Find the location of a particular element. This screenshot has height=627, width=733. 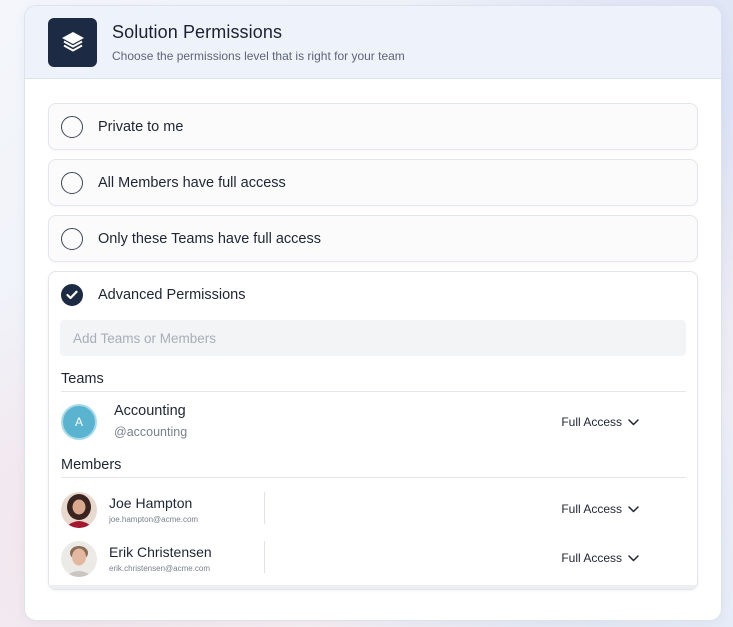

option-label: All Members have full access is located at coordinates (192, 182).